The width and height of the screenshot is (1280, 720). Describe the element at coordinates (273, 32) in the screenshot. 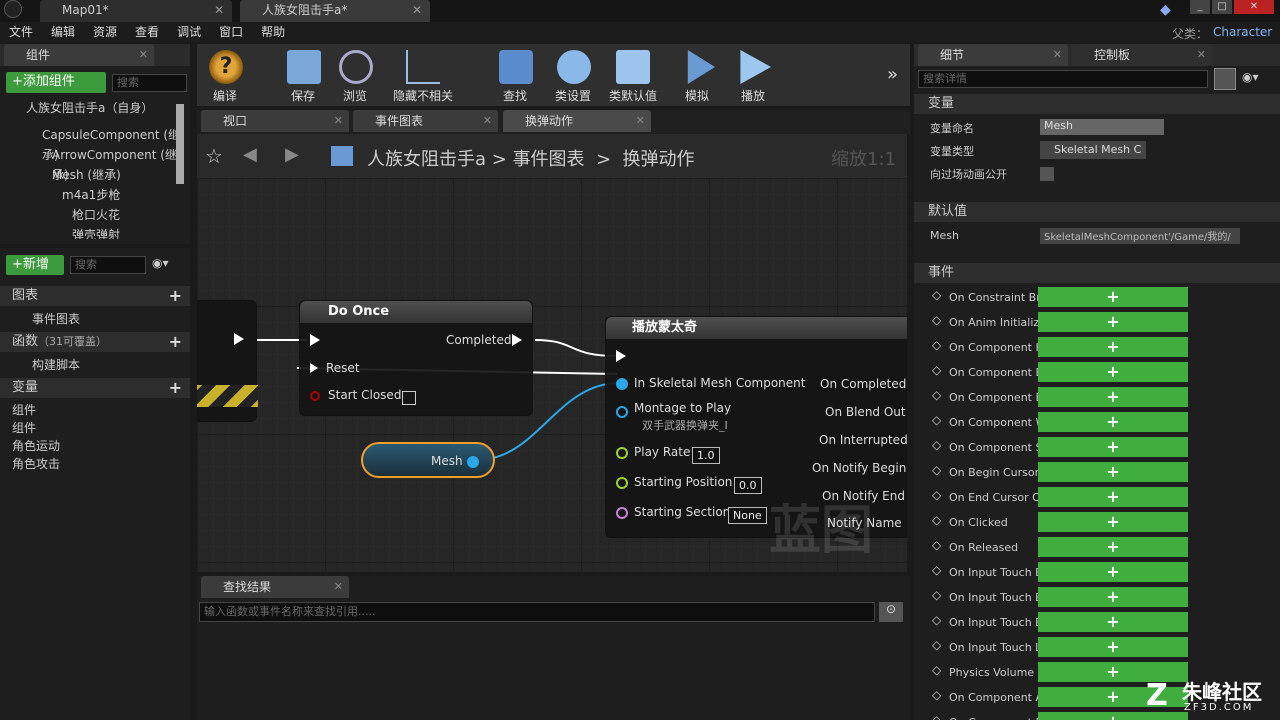

I see `menu-help: 帮助` at that location.